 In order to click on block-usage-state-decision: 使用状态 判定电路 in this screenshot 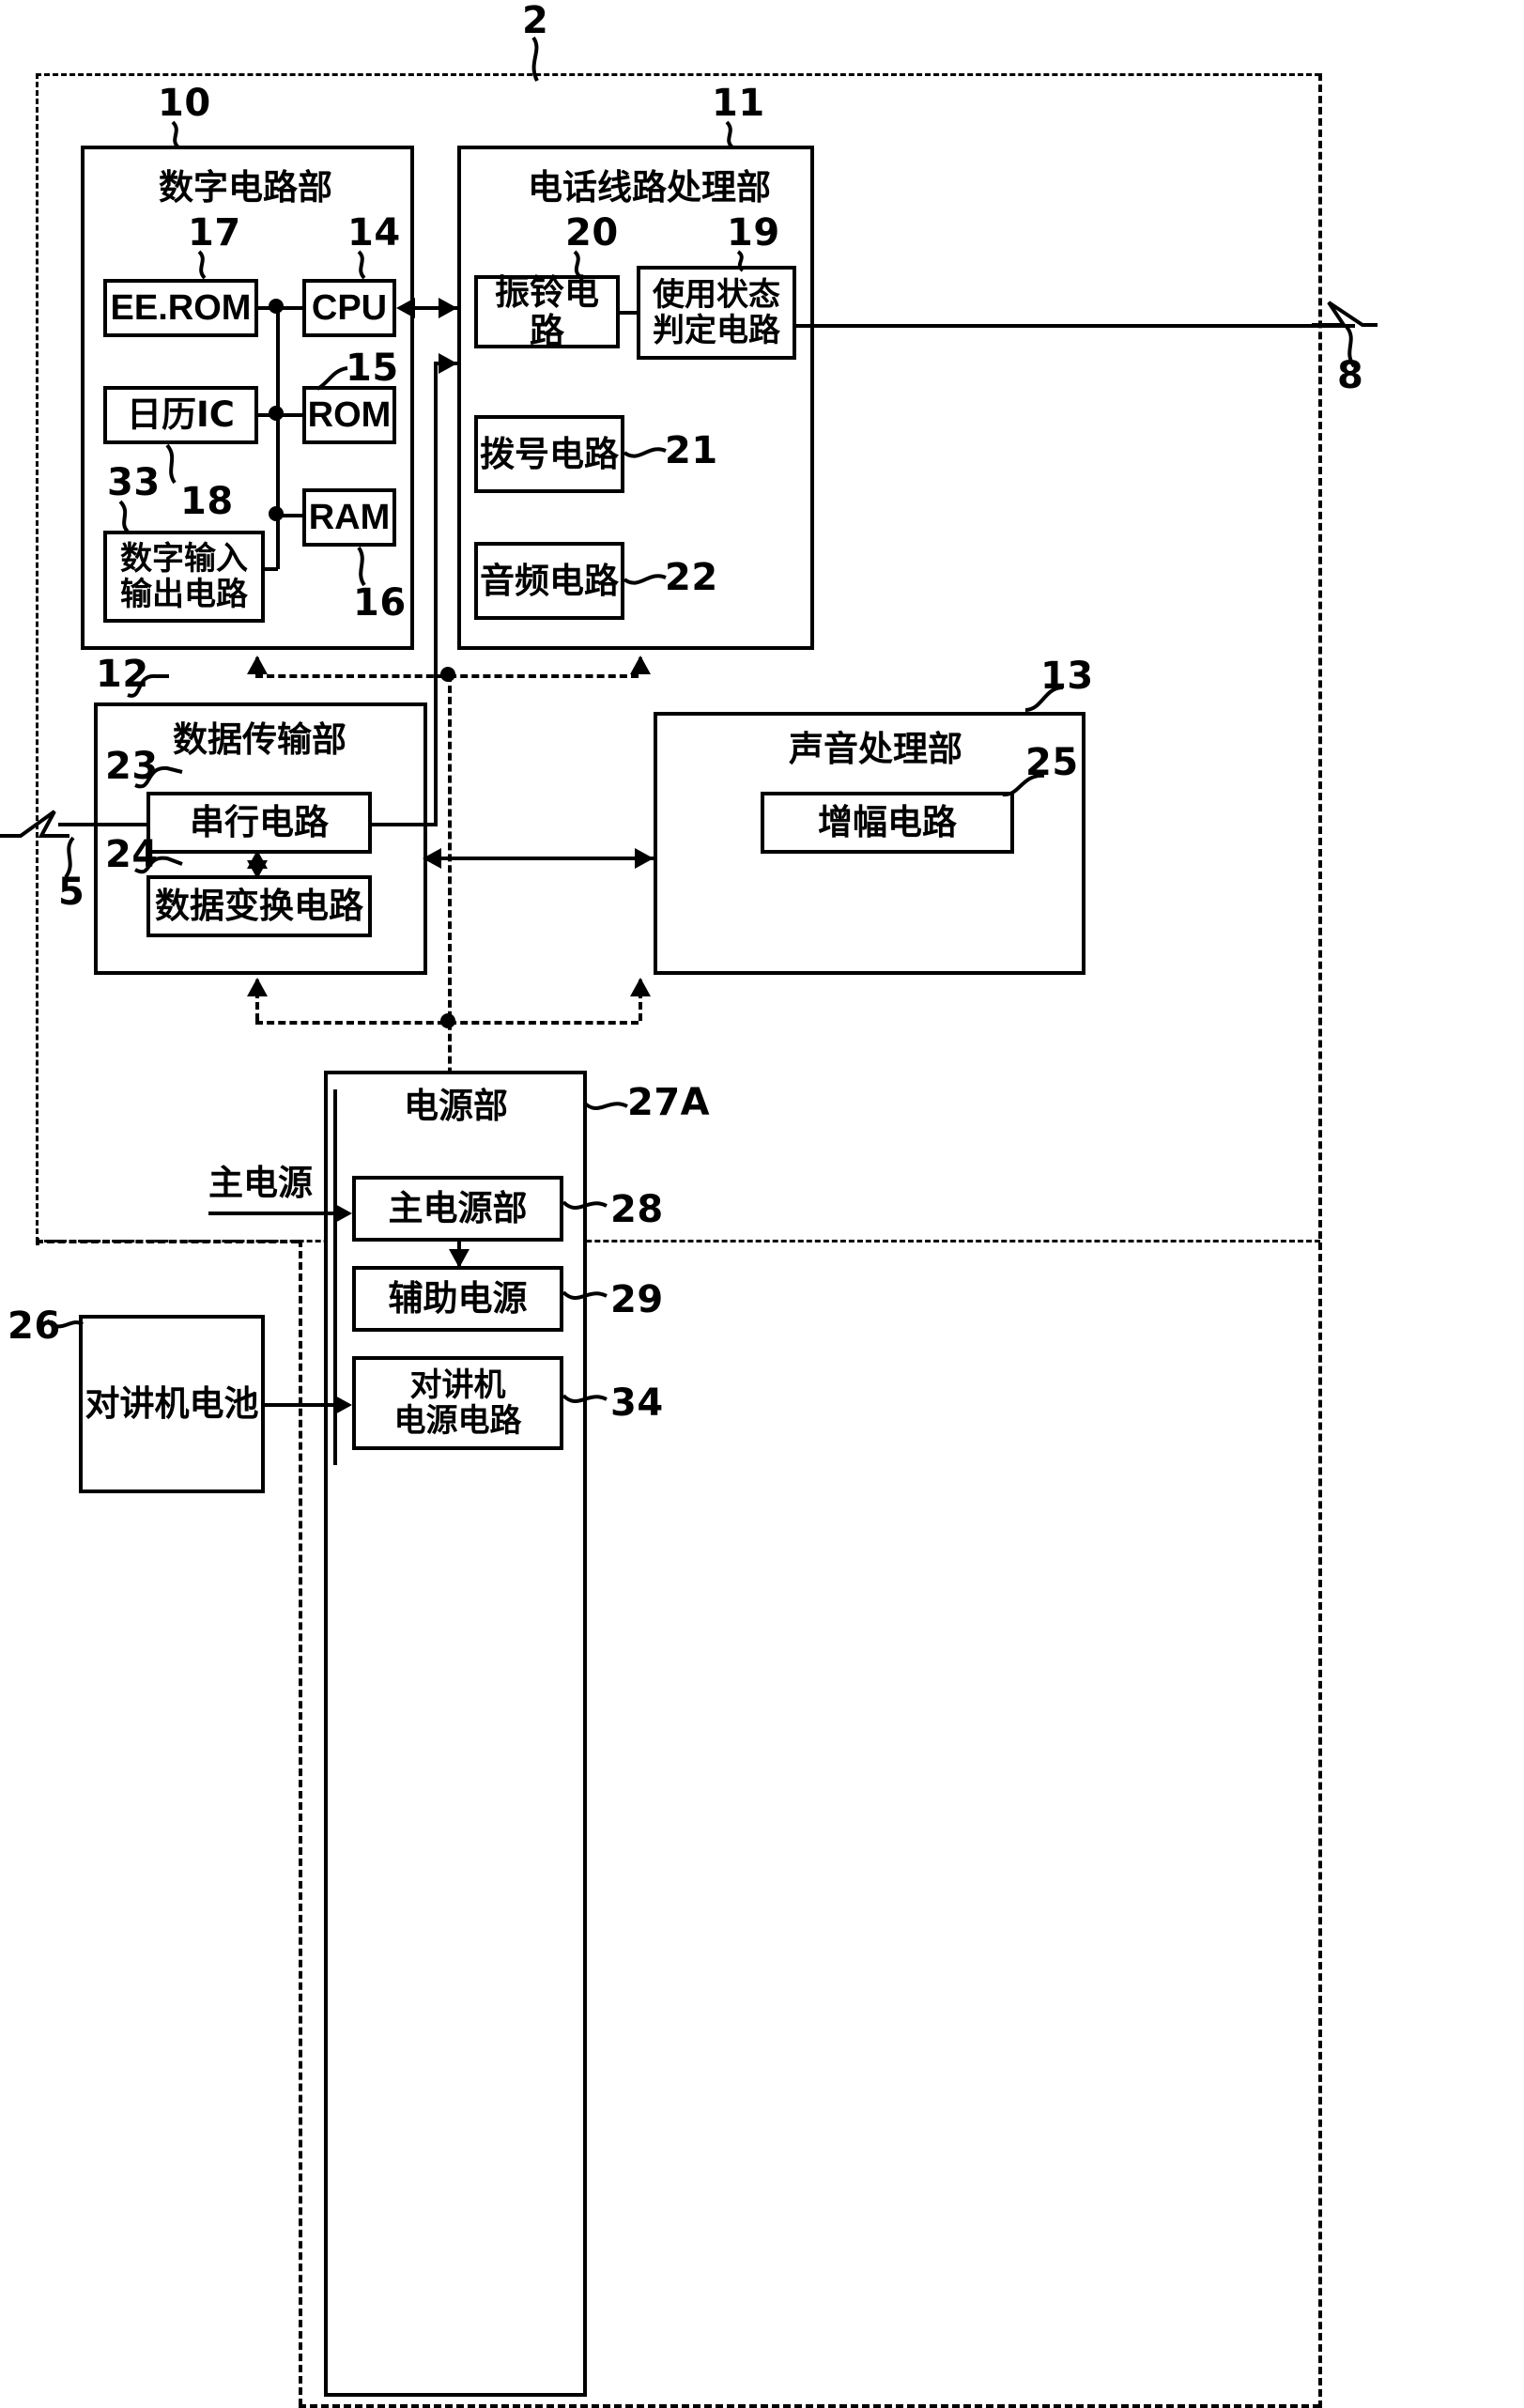, I will do `click(717, 313)`.